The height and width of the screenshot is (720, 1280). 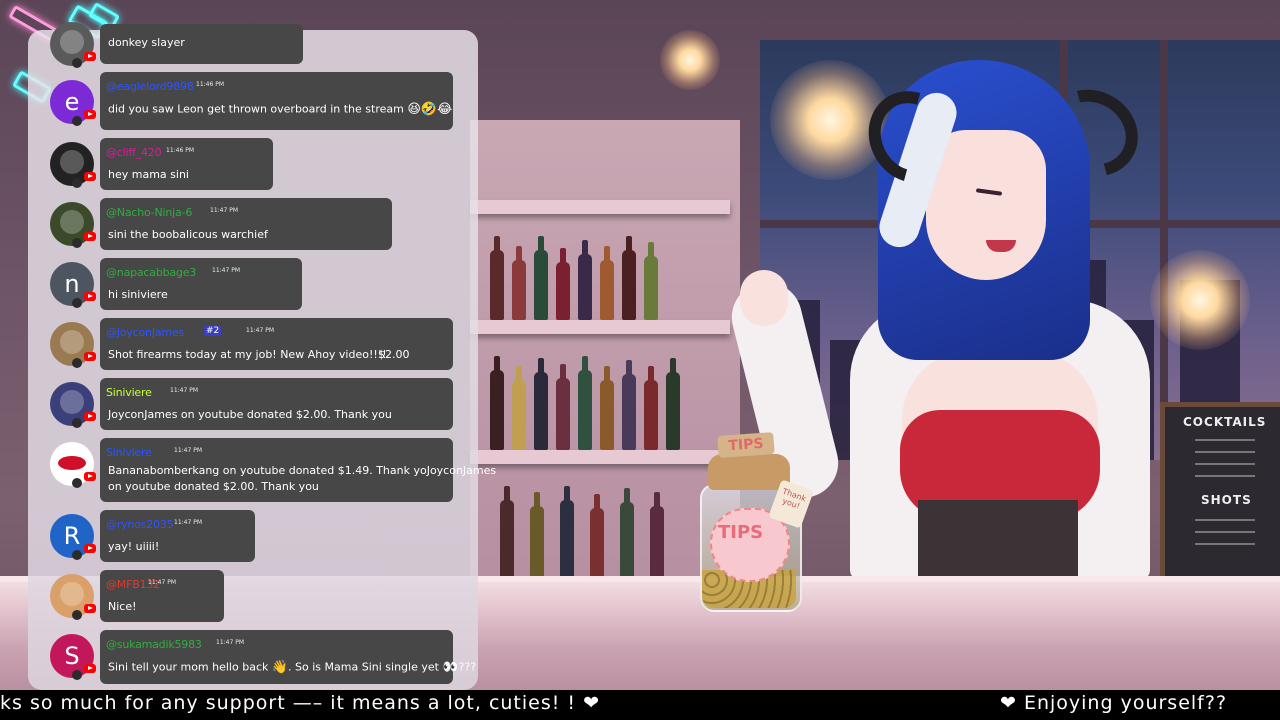 I want to click on chat-username: @napacabbage3, so click(x=151, y=272).